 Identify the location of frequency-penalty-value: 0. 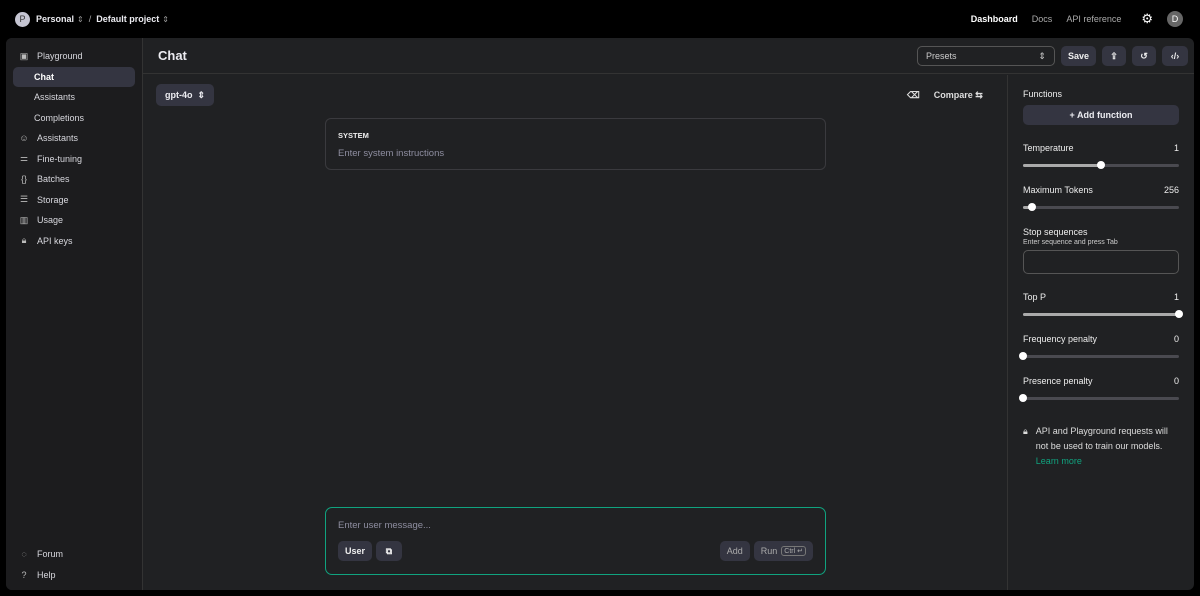
(1176, 339).